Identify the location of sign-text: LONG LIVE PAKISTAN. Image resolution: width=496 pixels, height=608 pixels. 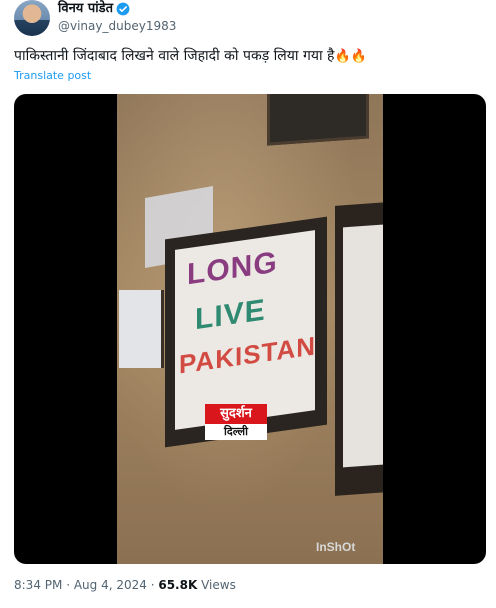
(247, 311).